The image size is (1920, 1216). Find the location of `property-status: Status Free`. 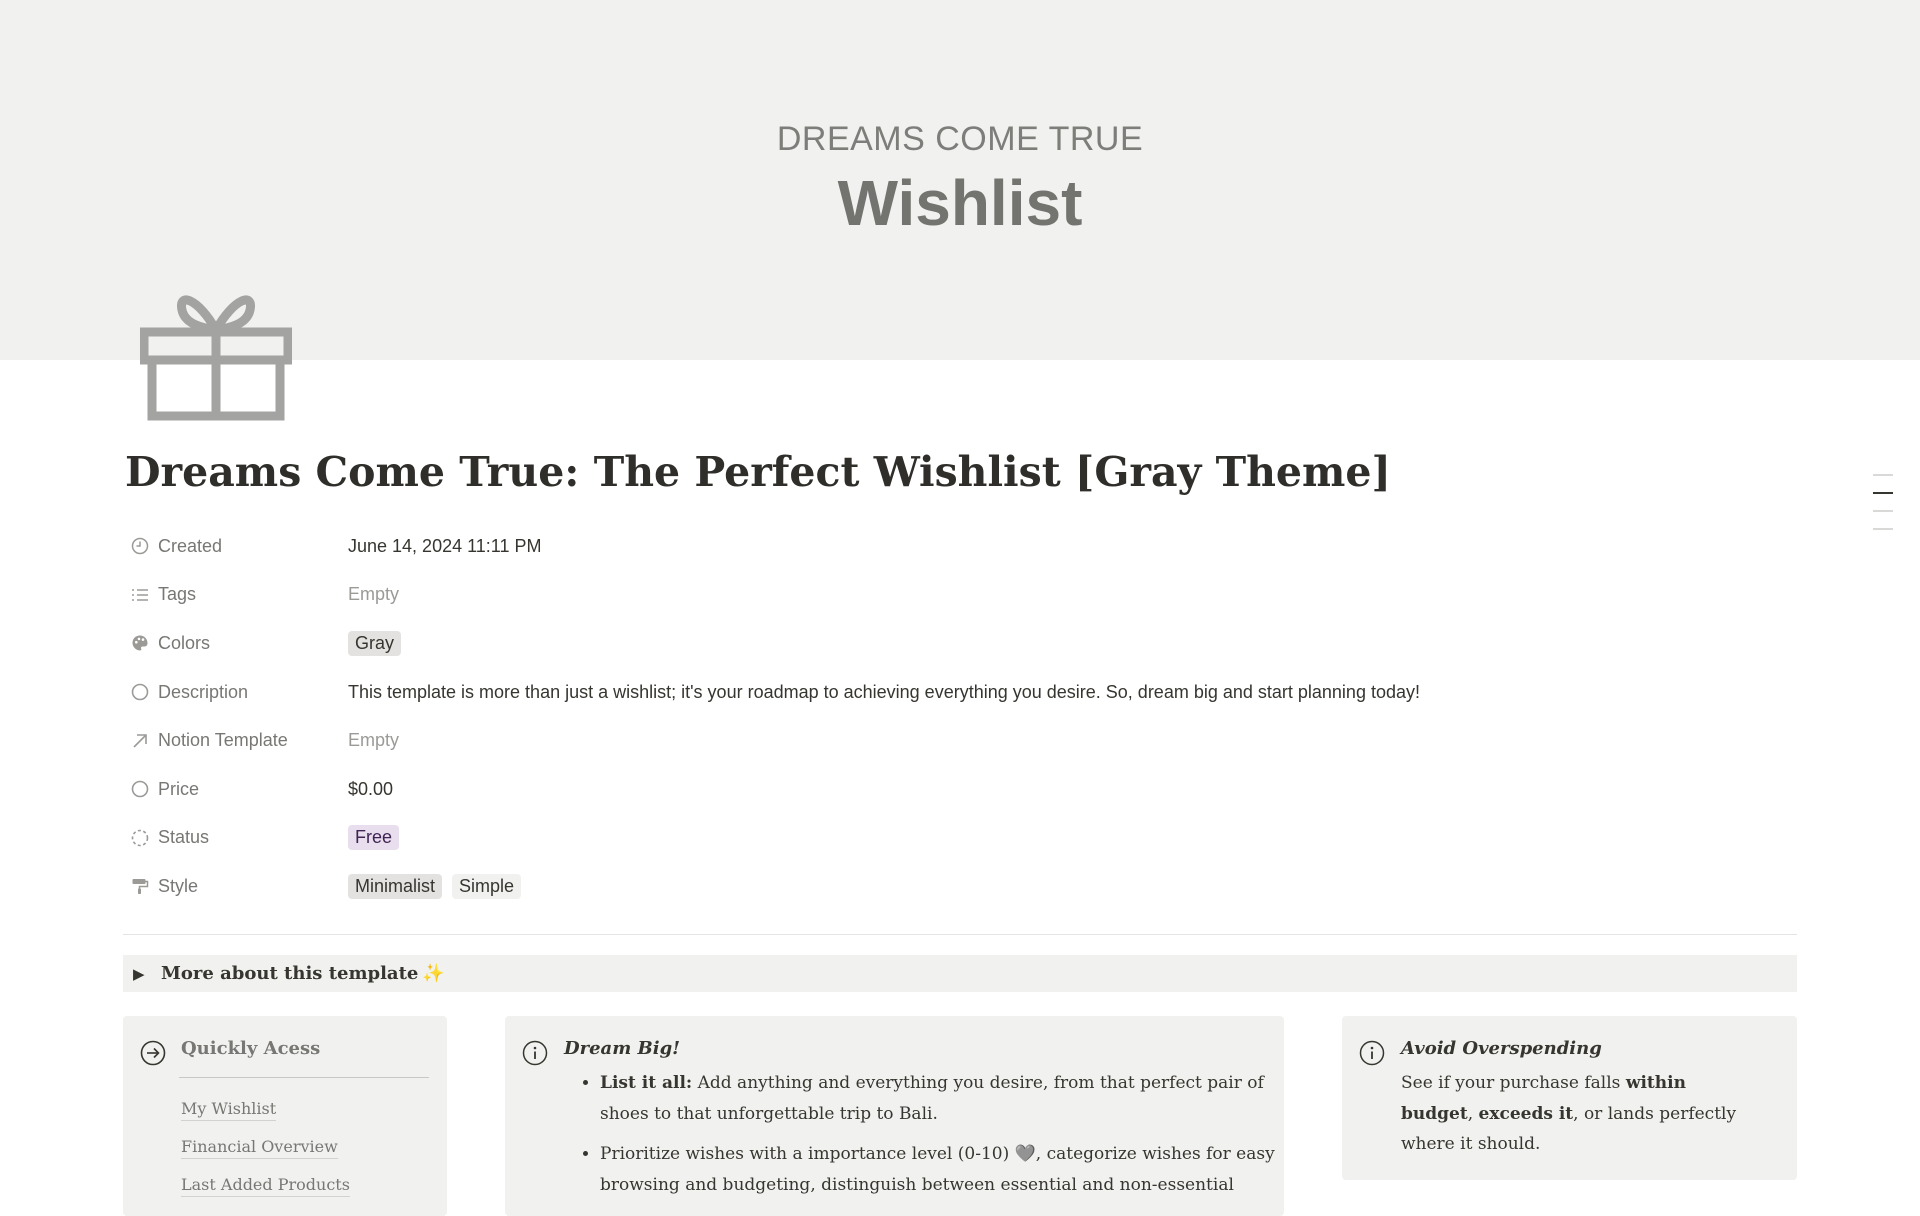

property-status: Status Free is located at coordinates (960, 838).